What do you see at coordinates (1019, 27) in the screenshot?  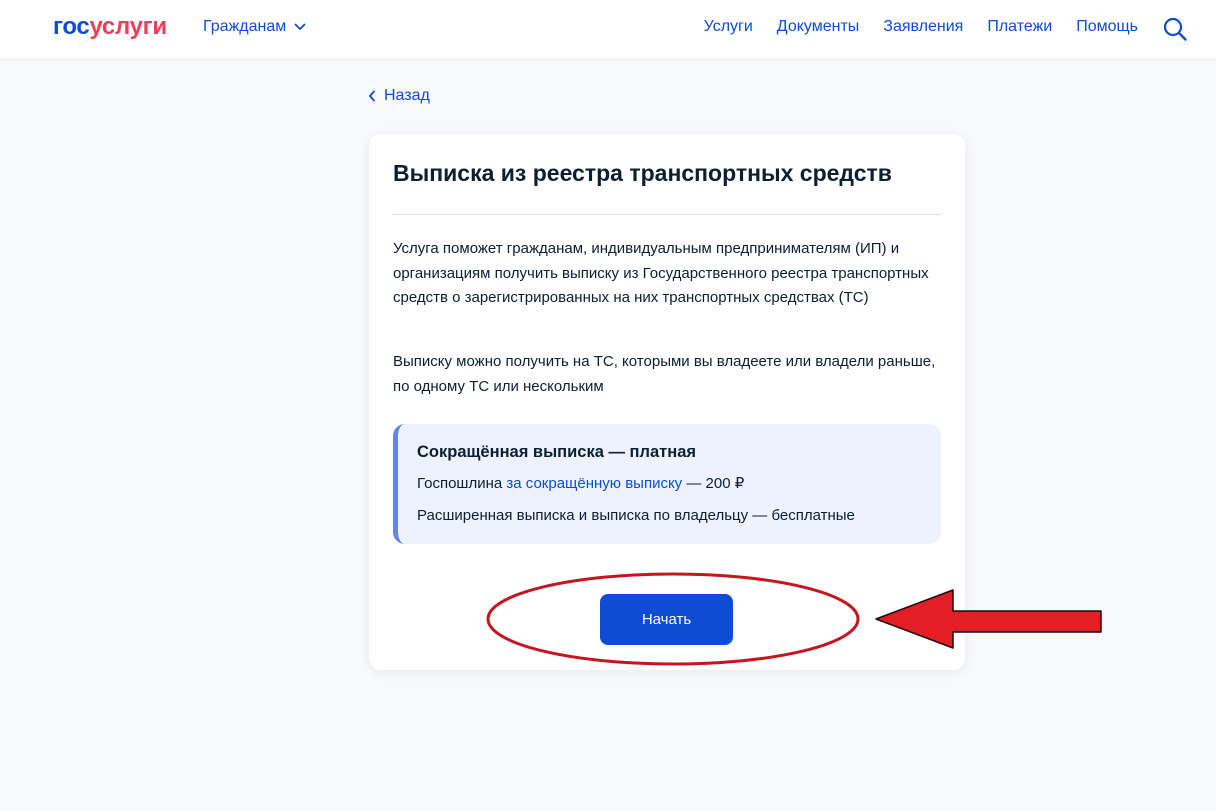 I see `nav-platezhi: Платежи` at bounding box center [1019, 27].